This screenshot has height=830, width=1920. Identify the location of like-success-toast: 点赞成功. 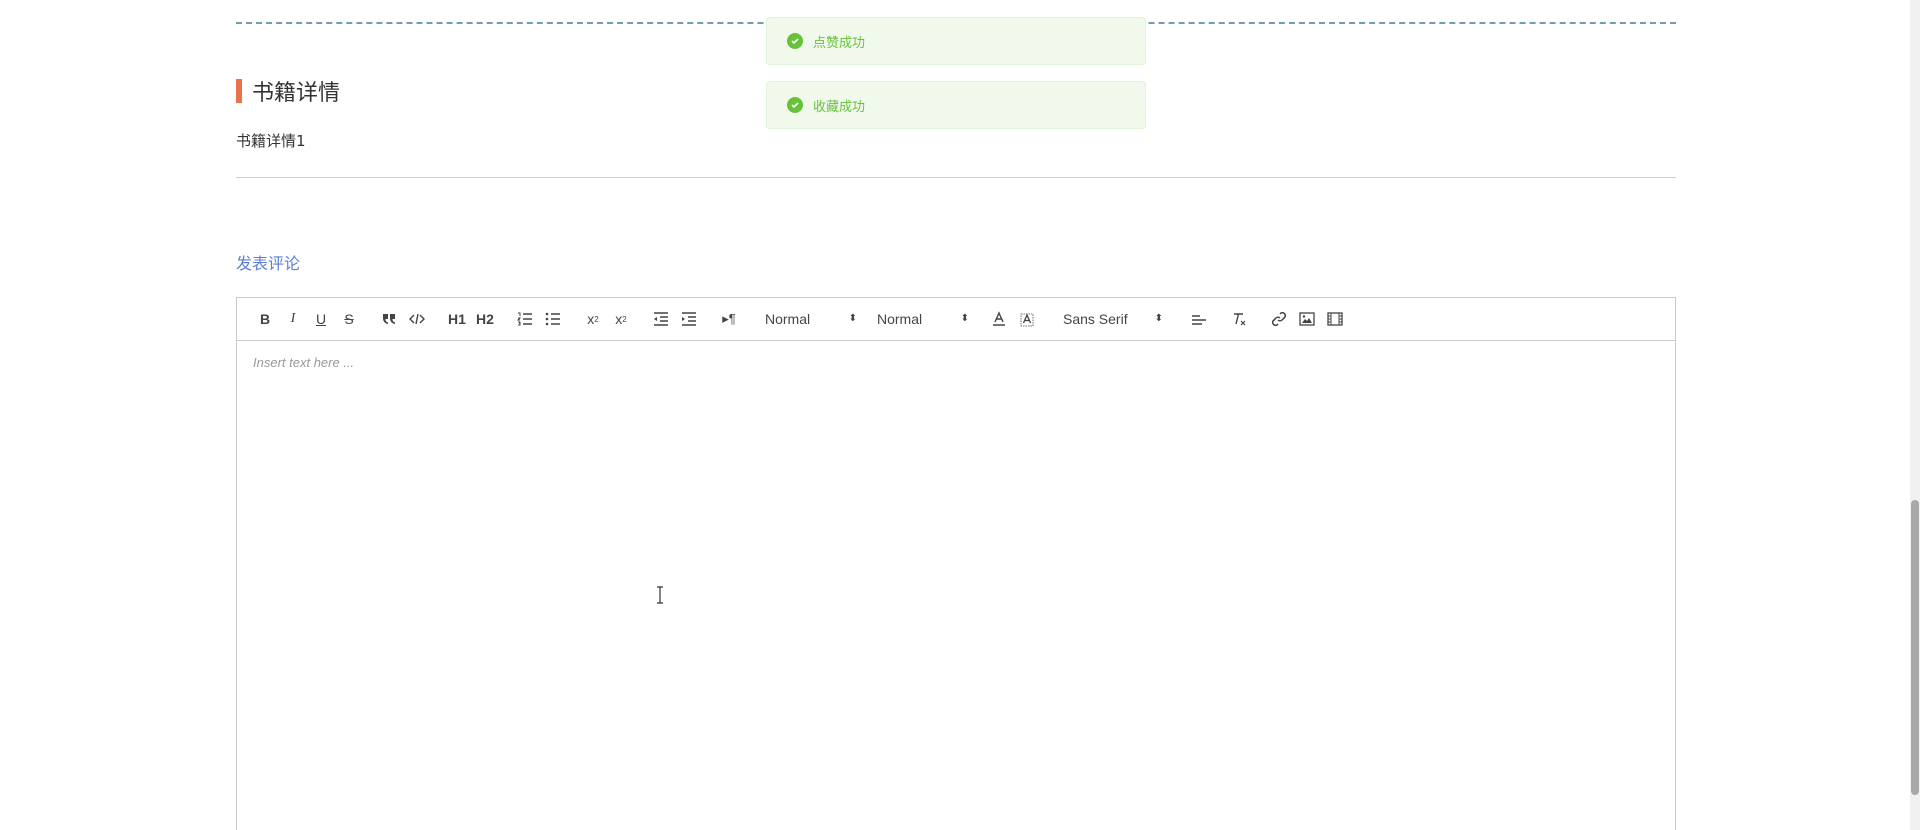
(956, 41).